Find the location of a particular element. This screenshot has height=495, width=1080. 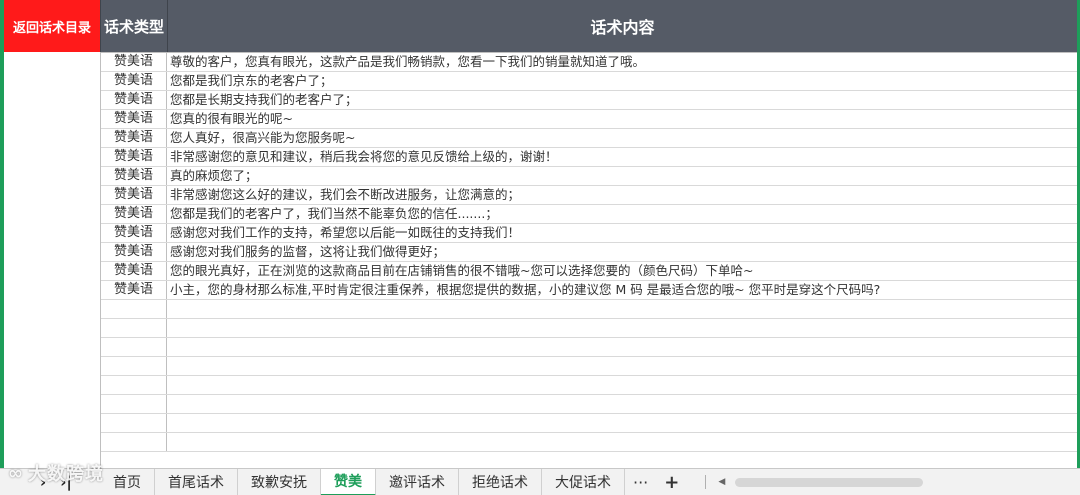

table-row: 赞美语 感谢您对我们服务的监督，这将让我们做得更好； is located at coordinates (589, 252).